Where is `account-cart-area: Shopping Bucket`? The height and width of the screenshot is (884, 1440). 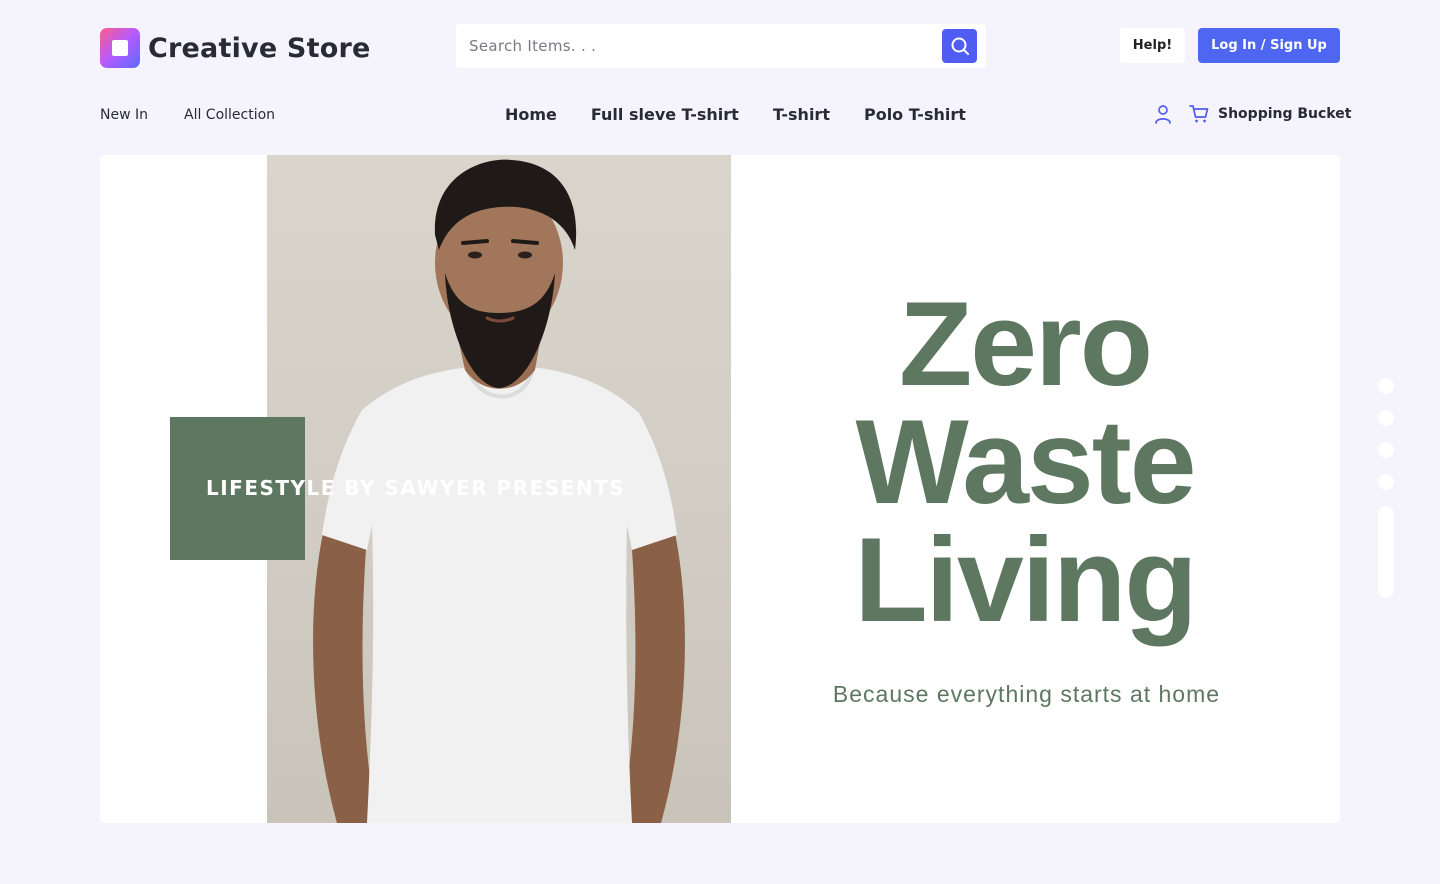 account-cart-area: Shopping Bucket is located at coordinates (1251, 114).